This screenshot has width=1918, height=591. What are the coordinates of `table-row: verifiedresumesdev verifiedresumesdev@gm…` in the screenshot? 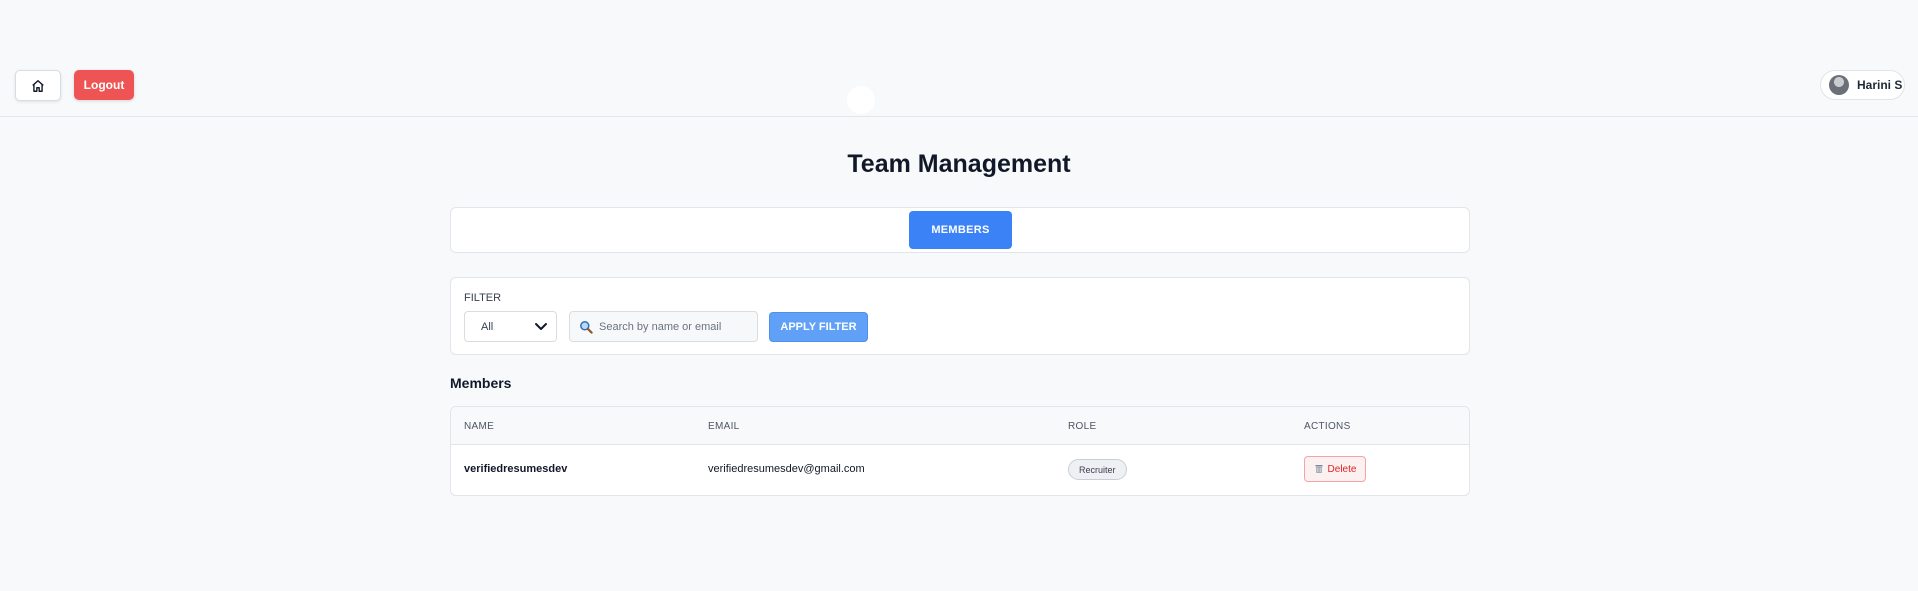 It's located at (960, 470).